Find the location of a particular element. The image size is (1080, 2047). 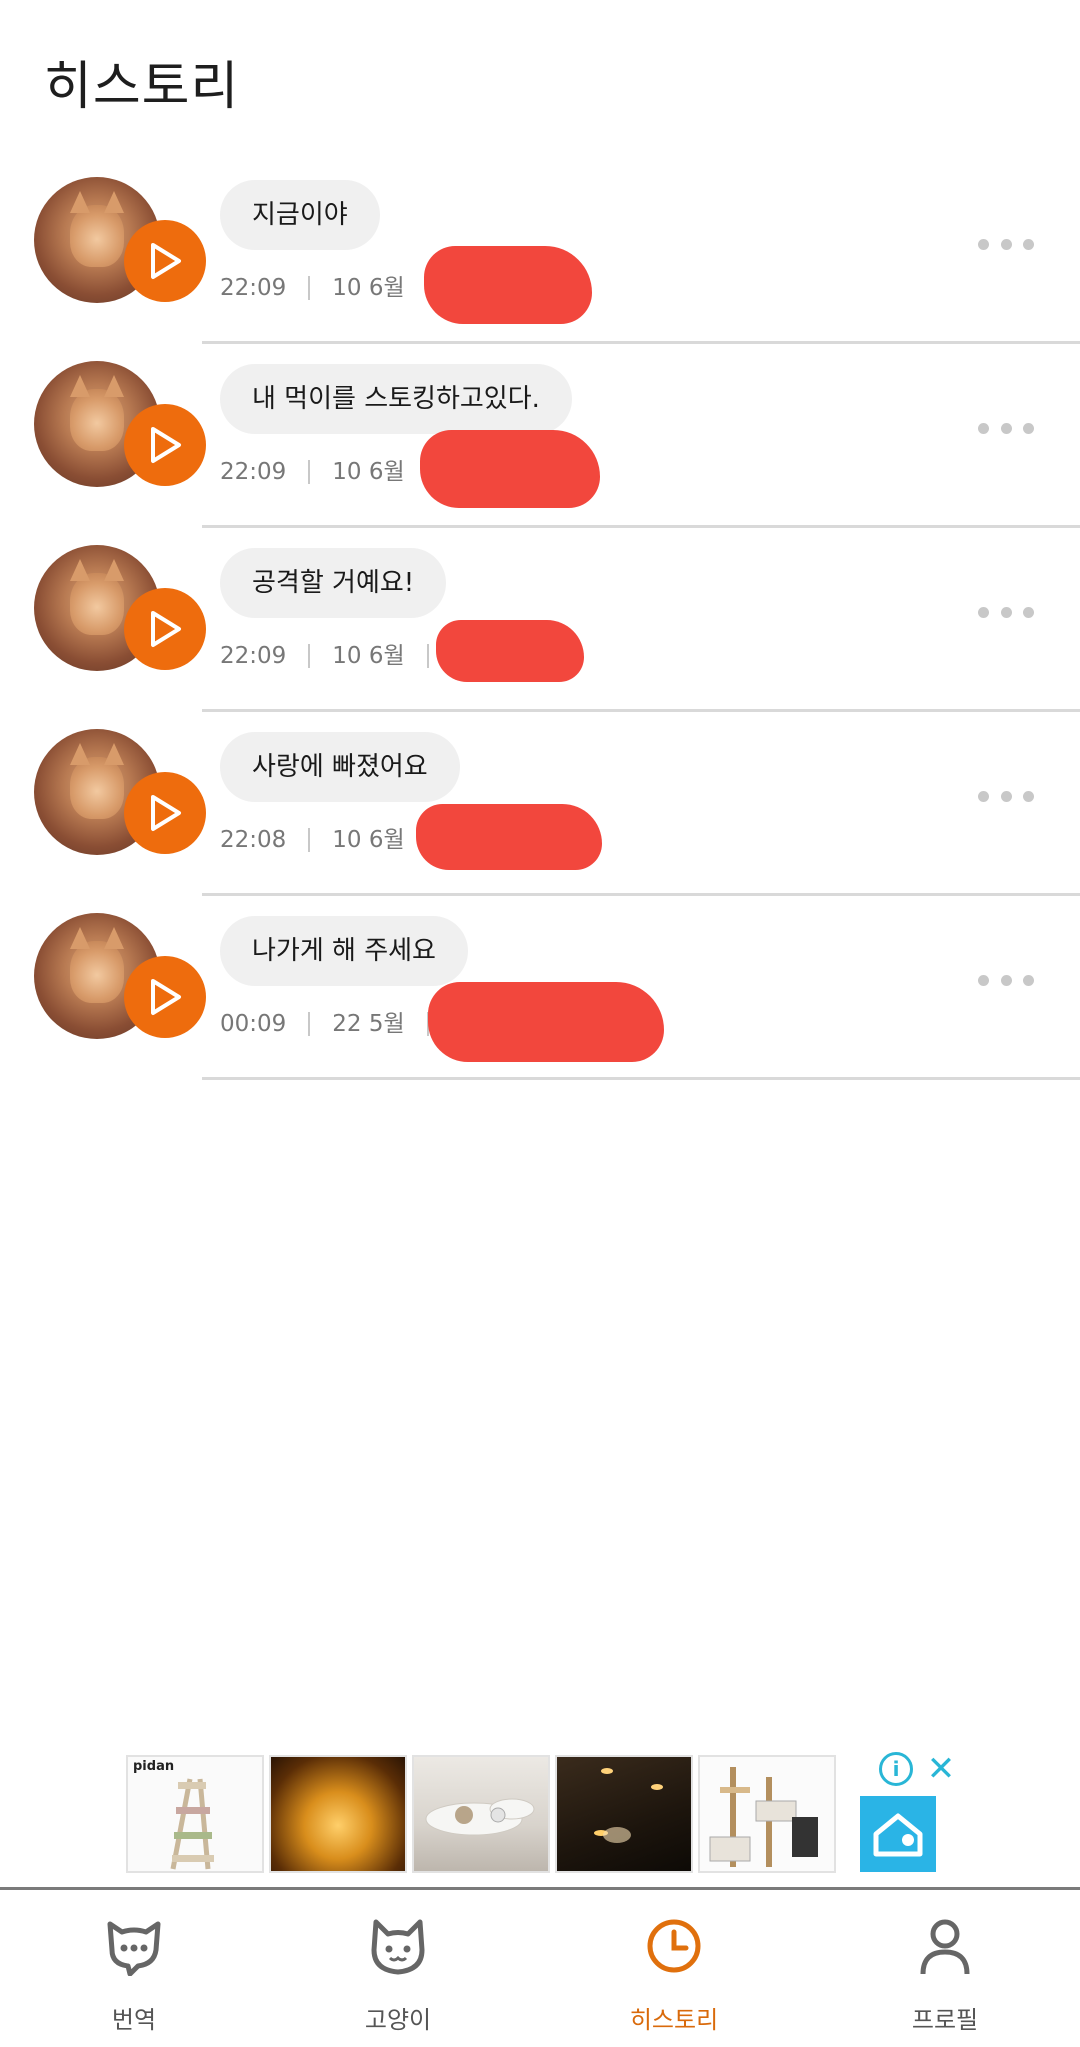

table-image is located at coordinates (480, 1817).